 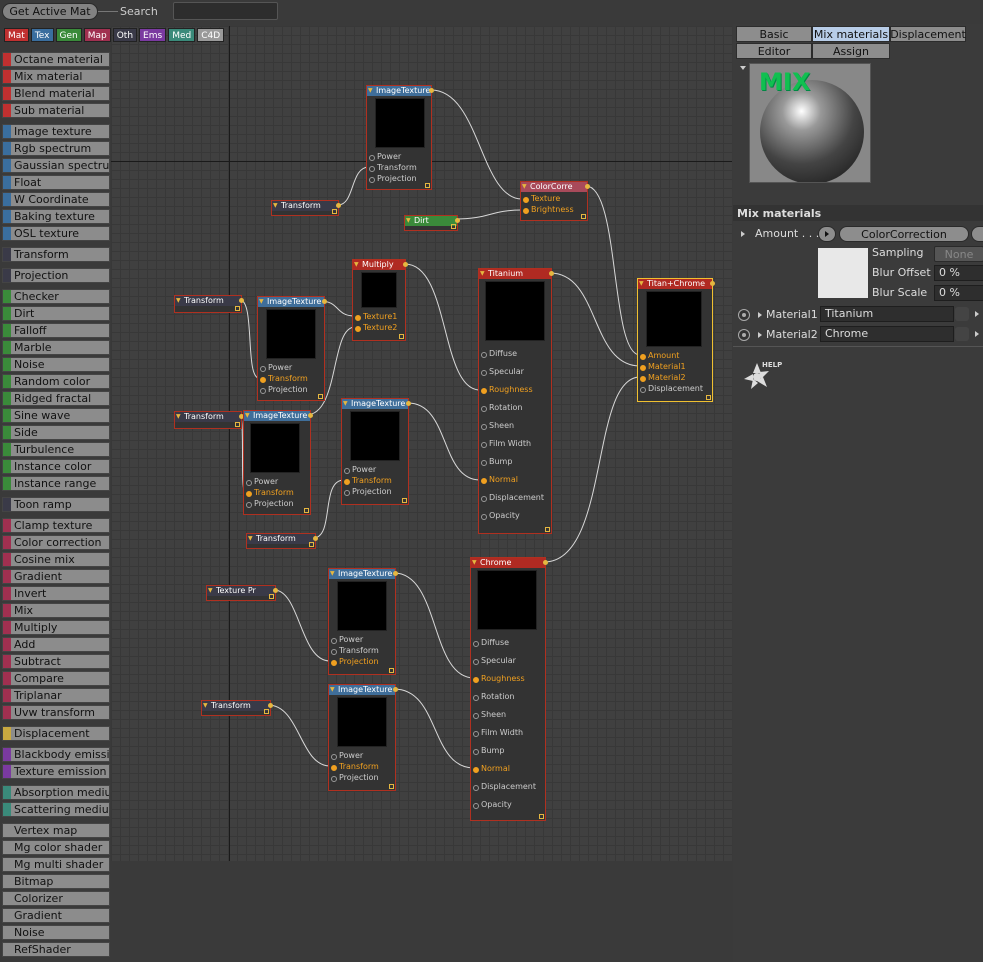 What do you see at coordinates (50, 11) in the screenshot?
I see `get-active-mat-button: Get Active Mat` at bounding box center [50, 11].